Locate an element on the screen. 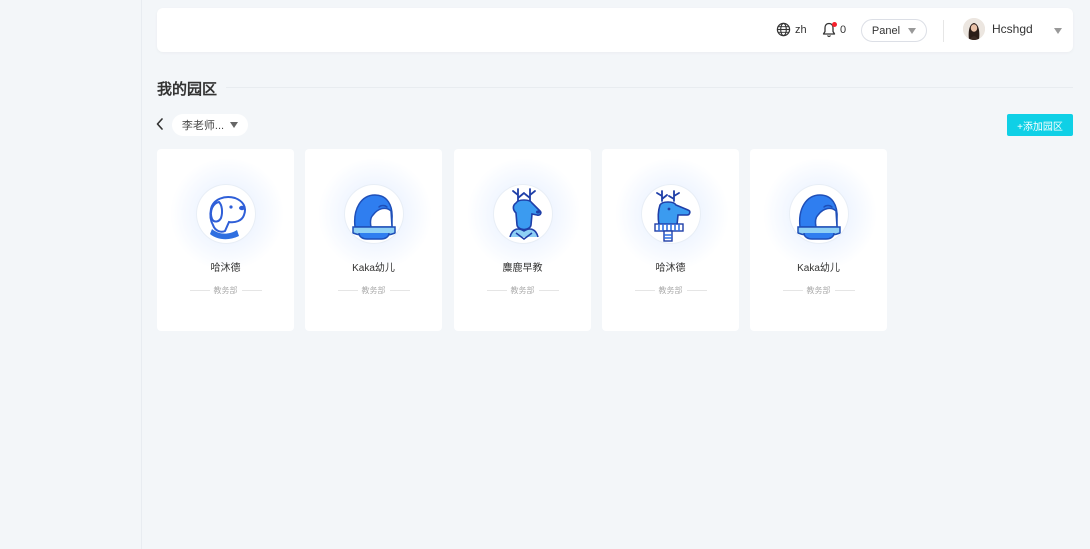 This screenshot has width=1090, height=549. campus-name: 麋鹿早教 is located at coordinates (522, 268).